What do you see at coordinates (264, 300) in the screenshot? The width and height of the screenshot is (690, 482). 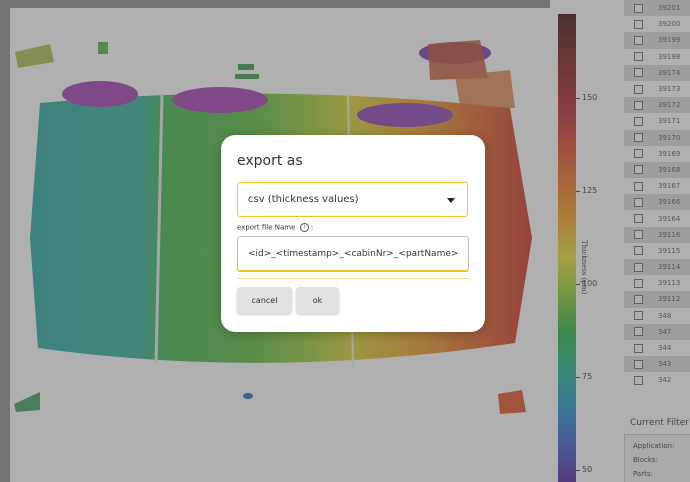 I see `cancel-button: cancel` at bounding box center [264, 300].